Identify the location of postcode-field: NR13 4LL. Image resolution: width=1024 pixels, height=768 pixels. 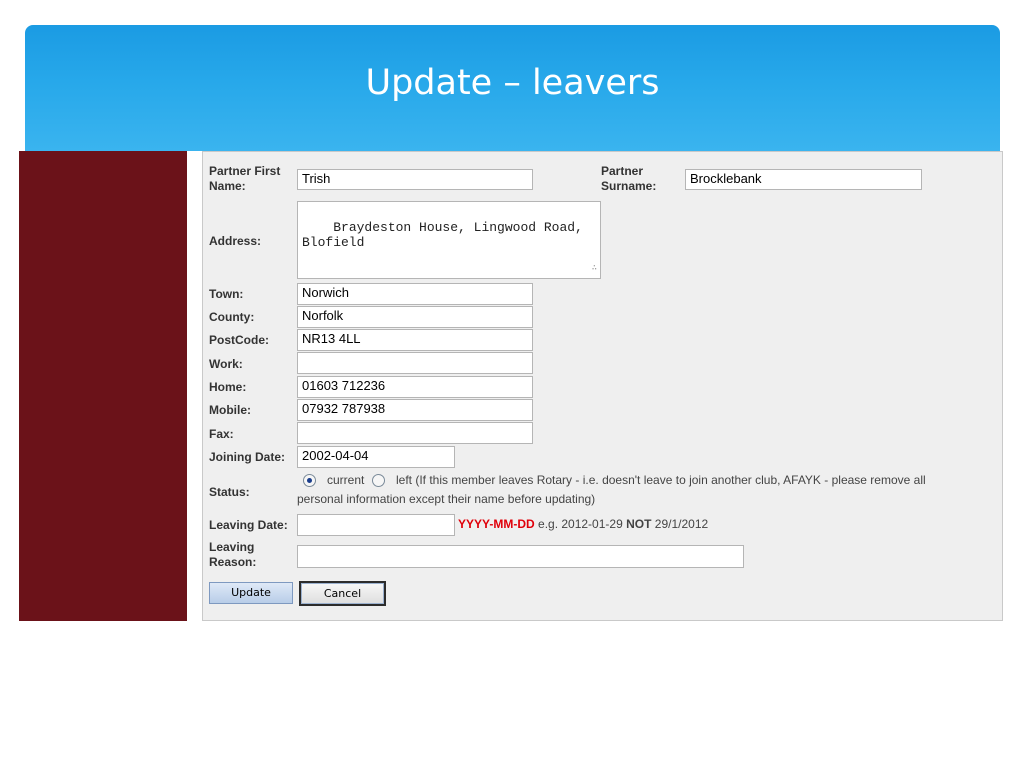
(415, 340).